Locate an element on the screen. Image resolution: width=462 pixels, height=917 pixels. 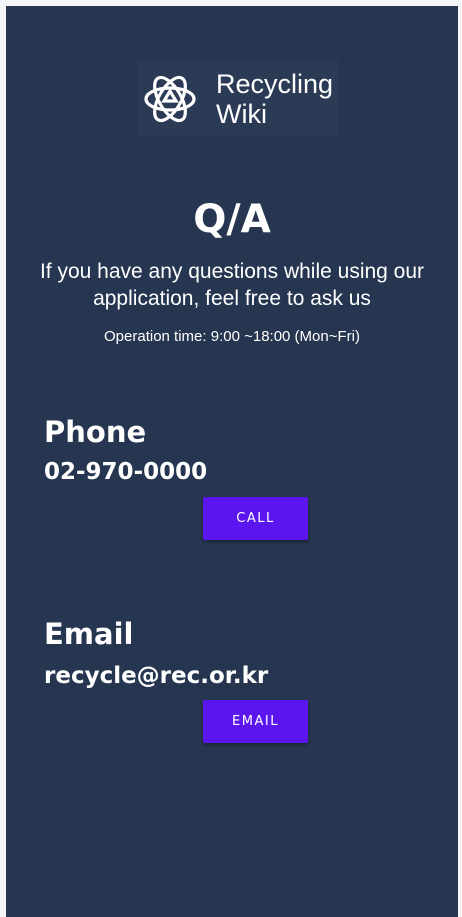
operation-time-text: Operation time: 9:00 ~18:00 (Mon~Fri) is located at coordinates (232, 336).